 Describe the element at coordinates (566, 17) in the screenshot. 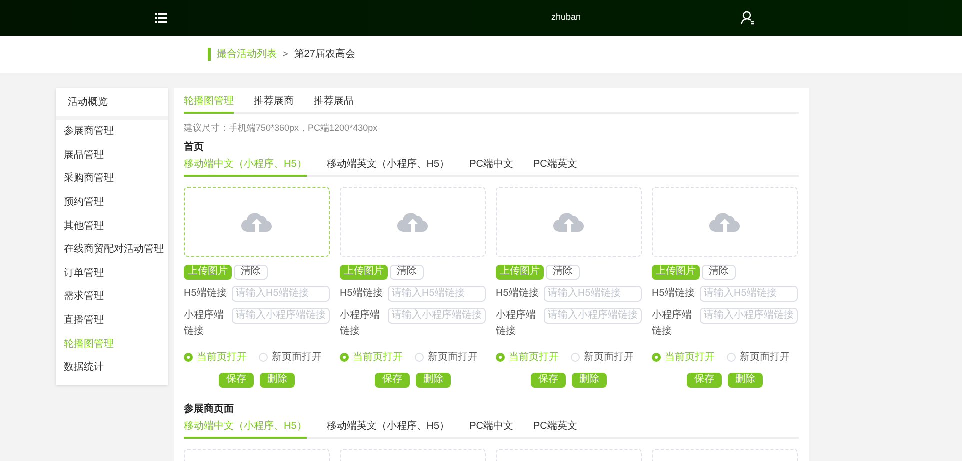

I see `username: zhuban` at that location.